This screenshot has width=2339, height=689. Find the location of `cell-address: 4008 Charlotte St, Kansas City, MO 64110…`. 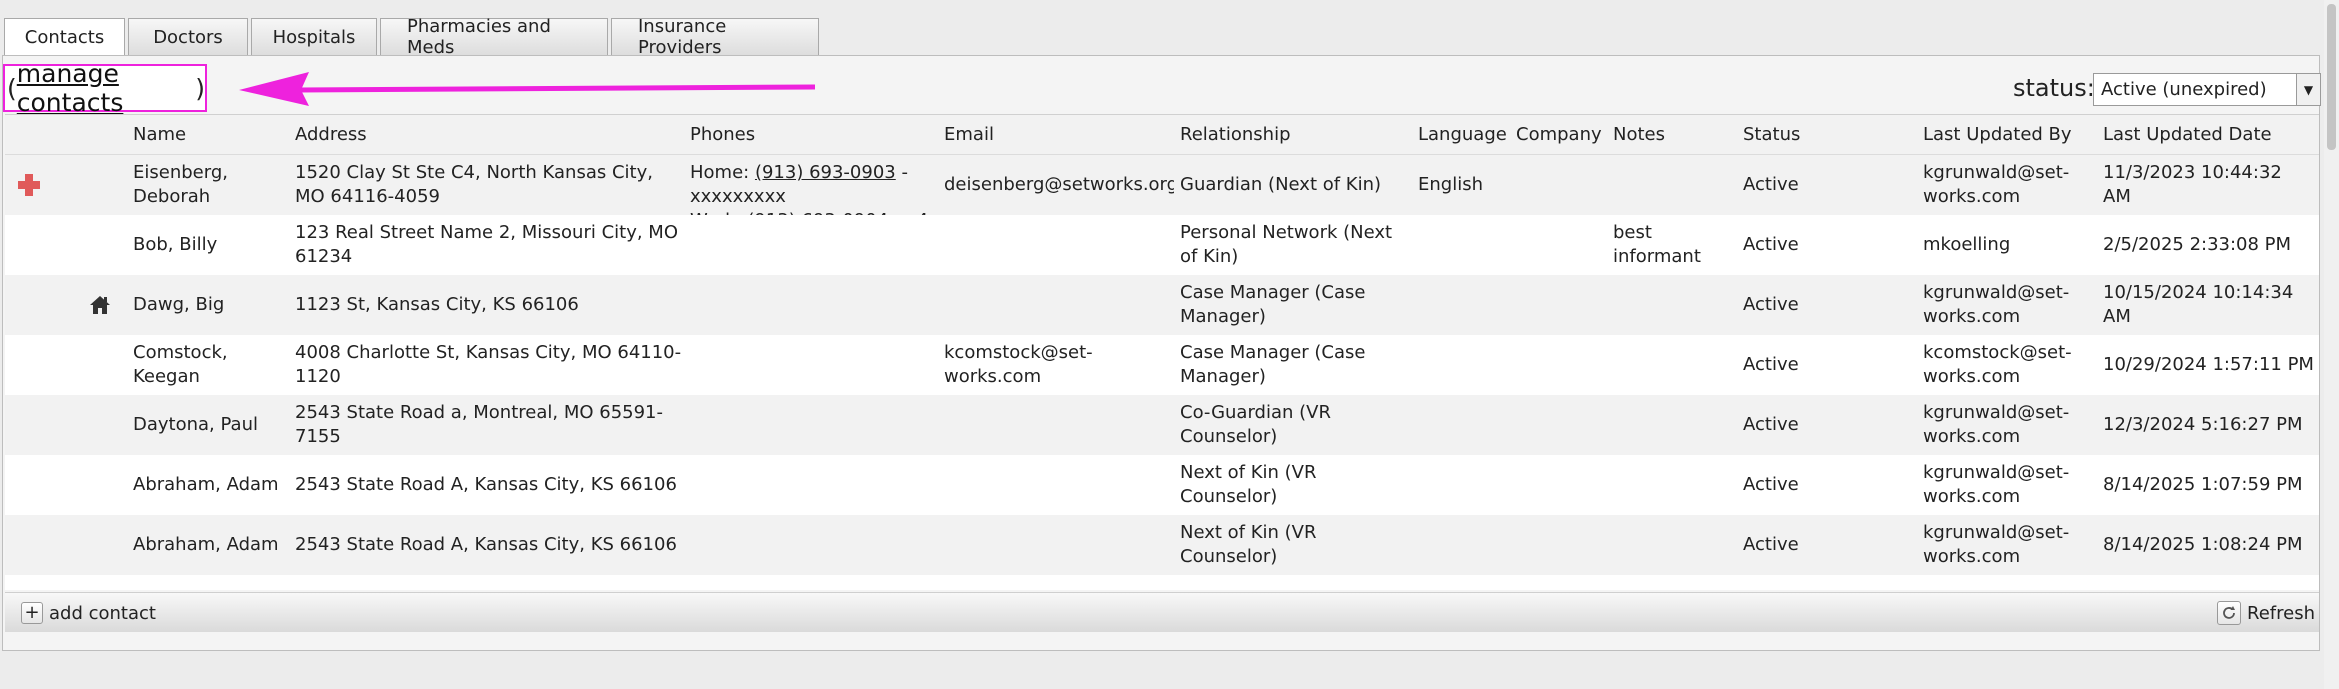

cell-address: 4008 Charlotte St, Kansas City, MO 64110… is located at coordinates (488, 364).